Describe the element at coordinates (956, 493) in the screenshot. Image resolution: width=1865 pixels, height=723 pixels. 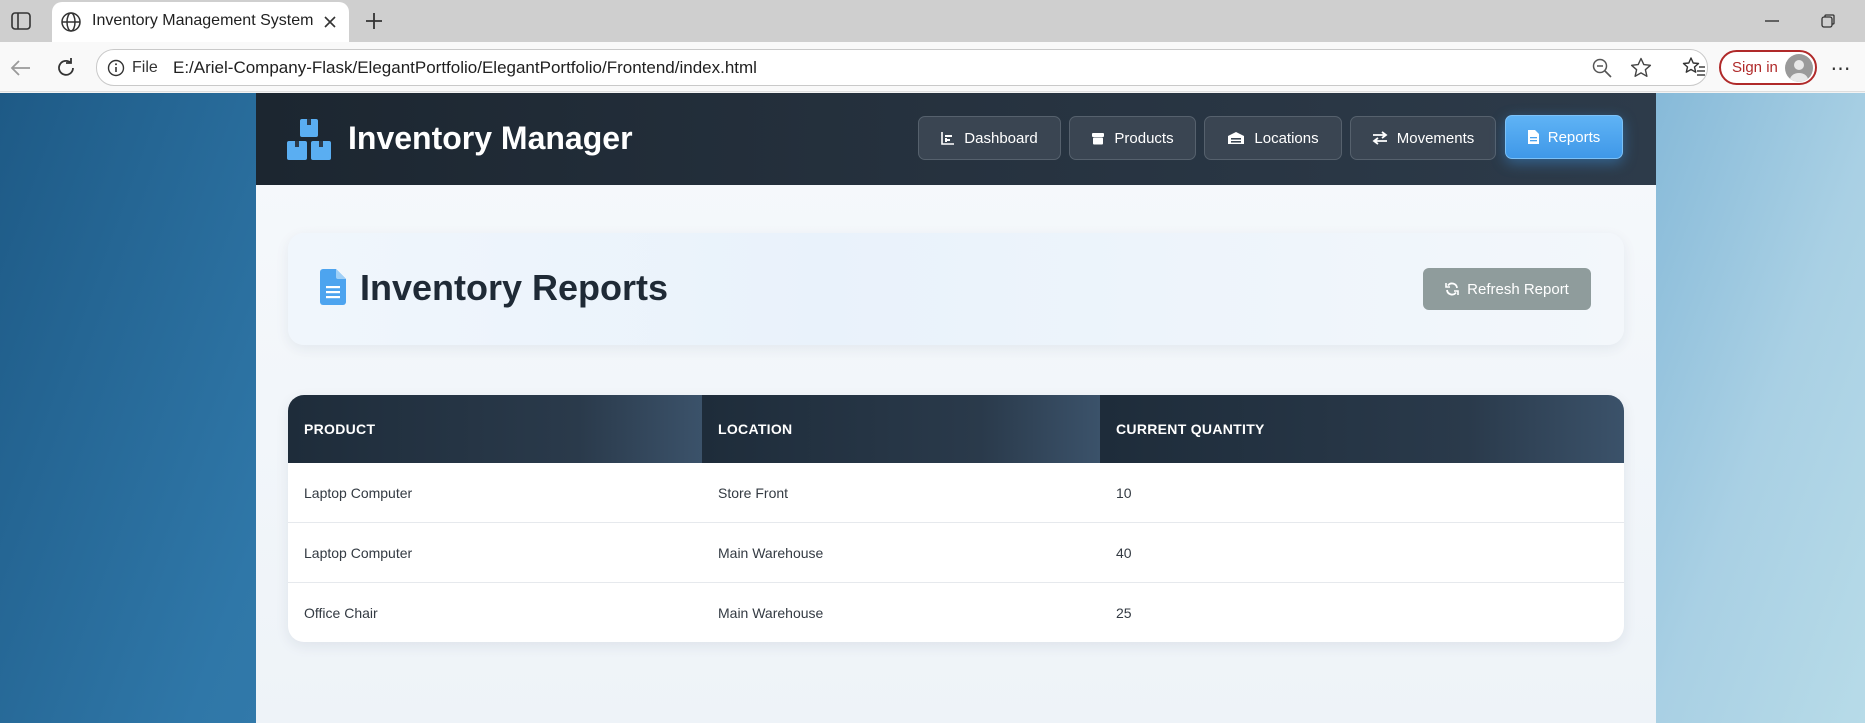
I see `table-row: Laptop Computer Store Front 10` at that location.